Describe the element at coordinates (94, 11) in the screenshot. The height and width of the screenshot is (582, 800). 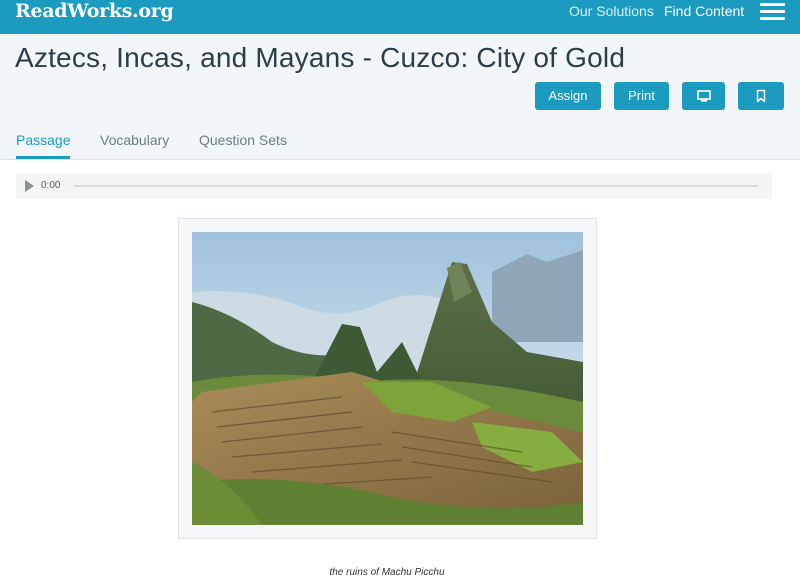
I see `readworks-logo: ReadWorks.org` at that location.